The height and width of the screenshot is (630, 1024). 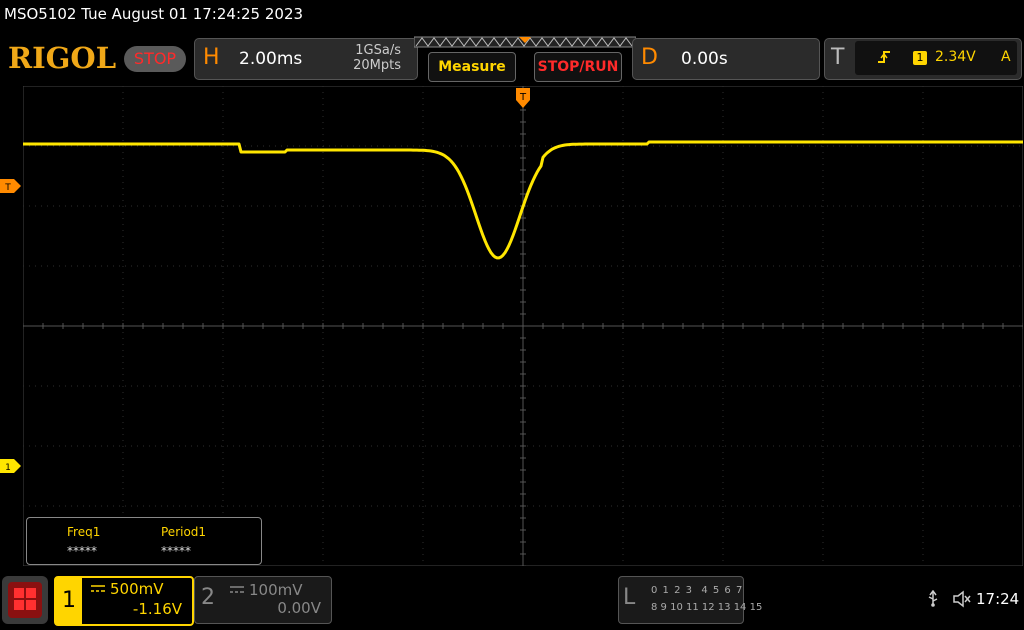 What do you see at coordinates (69, 601) in the screenshot?
I see `channel1-number: 1` at bounding box center [69, 601].